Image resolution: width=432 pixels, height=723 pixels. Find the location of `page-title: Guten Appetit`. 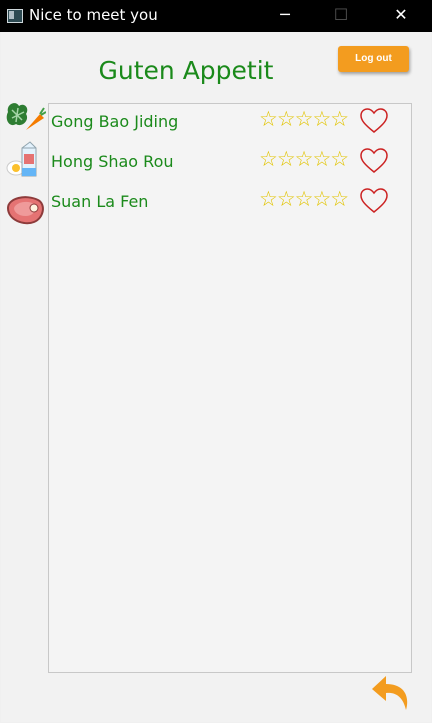

page-title: Guten Appetit is located at coordinates (186, 70).